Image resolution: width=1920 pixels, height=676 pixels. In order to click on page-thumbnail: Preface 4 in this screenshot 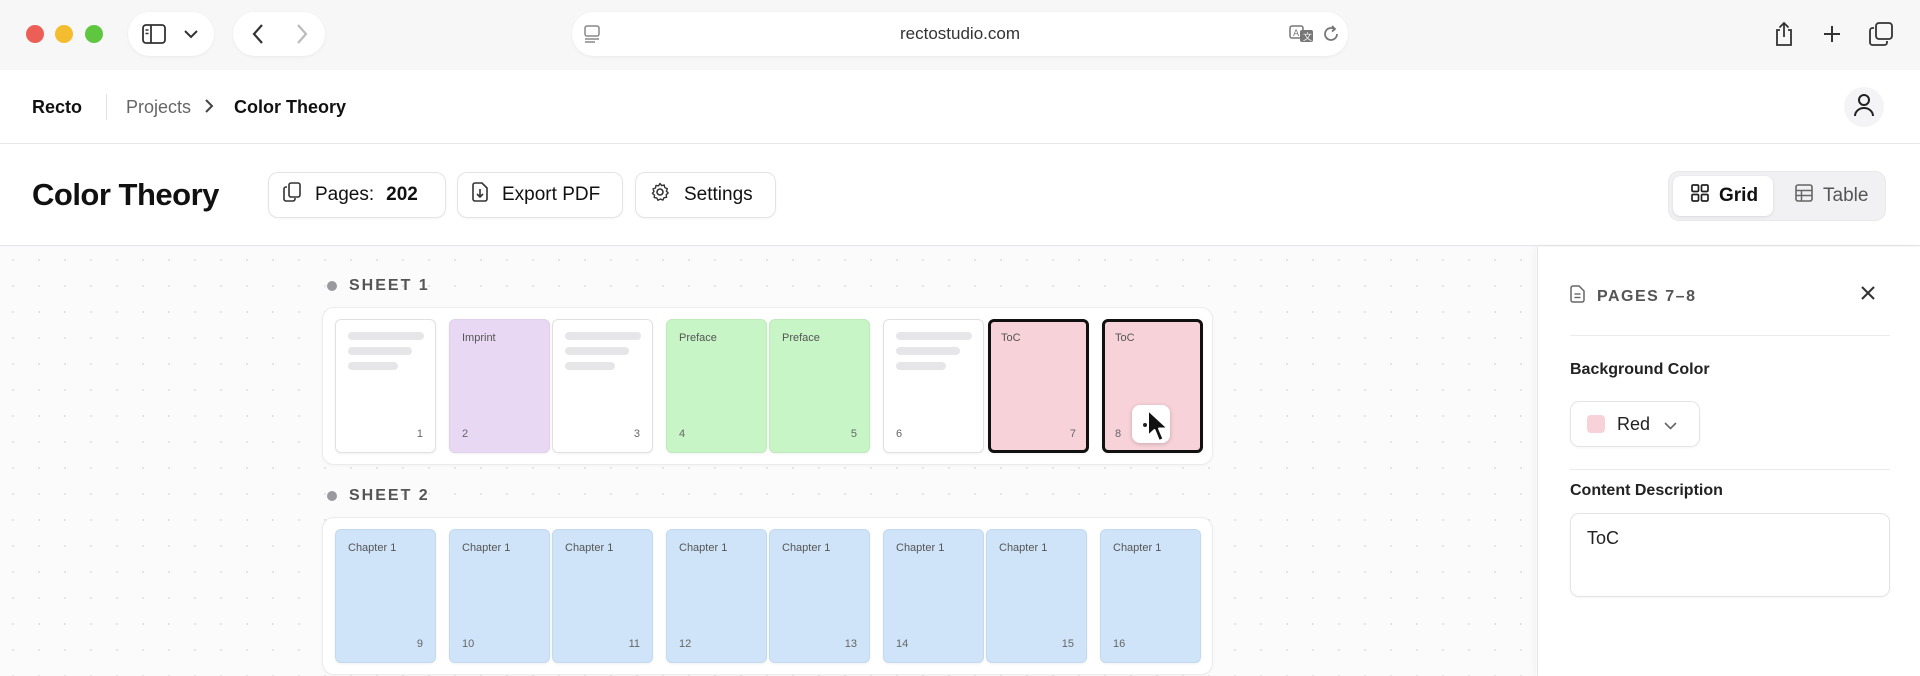, I will do `click(716, 386)`.